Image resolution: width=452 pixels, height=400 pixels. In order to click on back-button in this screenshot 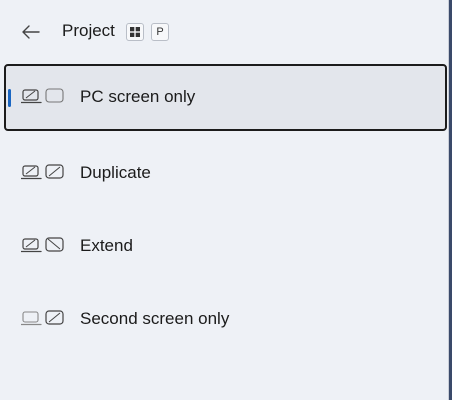, I will do `click(31, 32)`.